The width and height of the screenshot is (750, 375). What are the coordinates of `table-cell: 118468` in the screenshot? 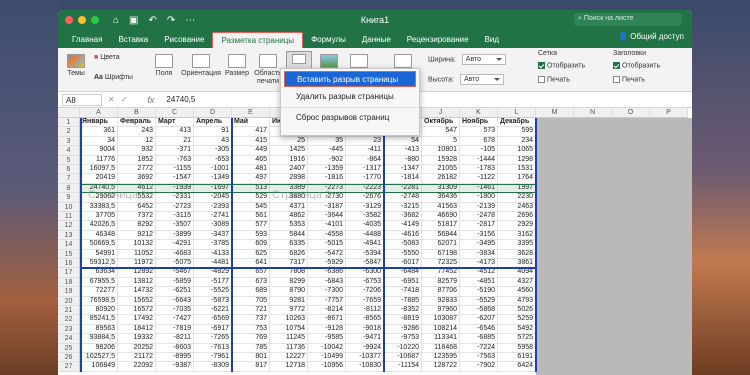 It's located at (441, 348).